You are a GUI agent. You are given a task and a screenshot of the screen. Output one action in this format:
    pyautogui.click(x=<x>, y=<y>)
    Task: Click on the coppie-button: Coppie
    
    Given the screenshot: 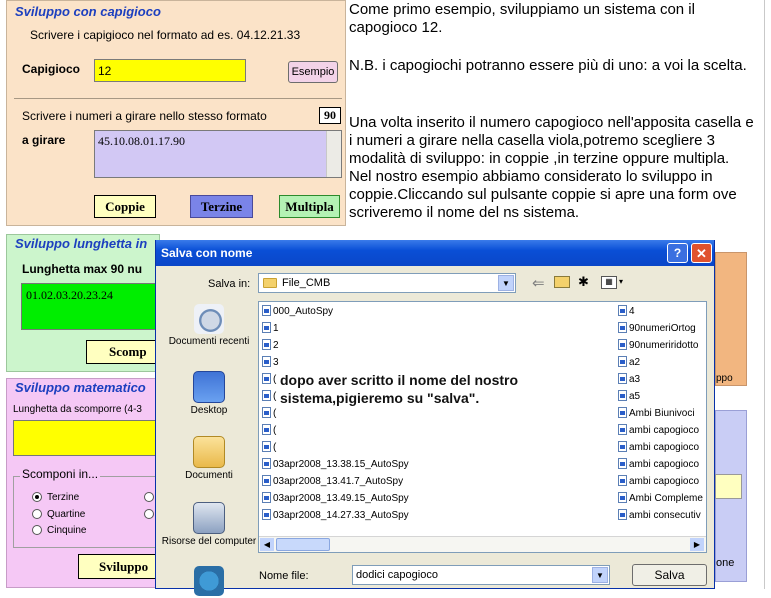 What is the action you would take?
    pyautogui.click(x=125, y=206)
    